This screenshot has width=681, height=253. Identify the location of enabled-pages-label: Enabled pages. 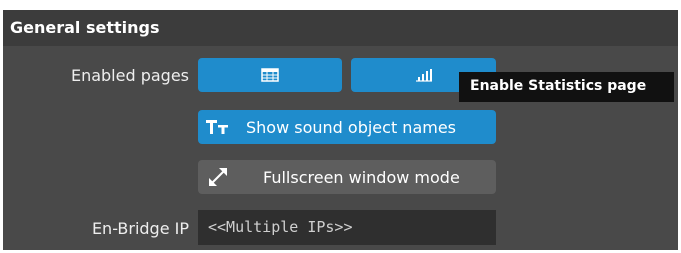
(129, 75).